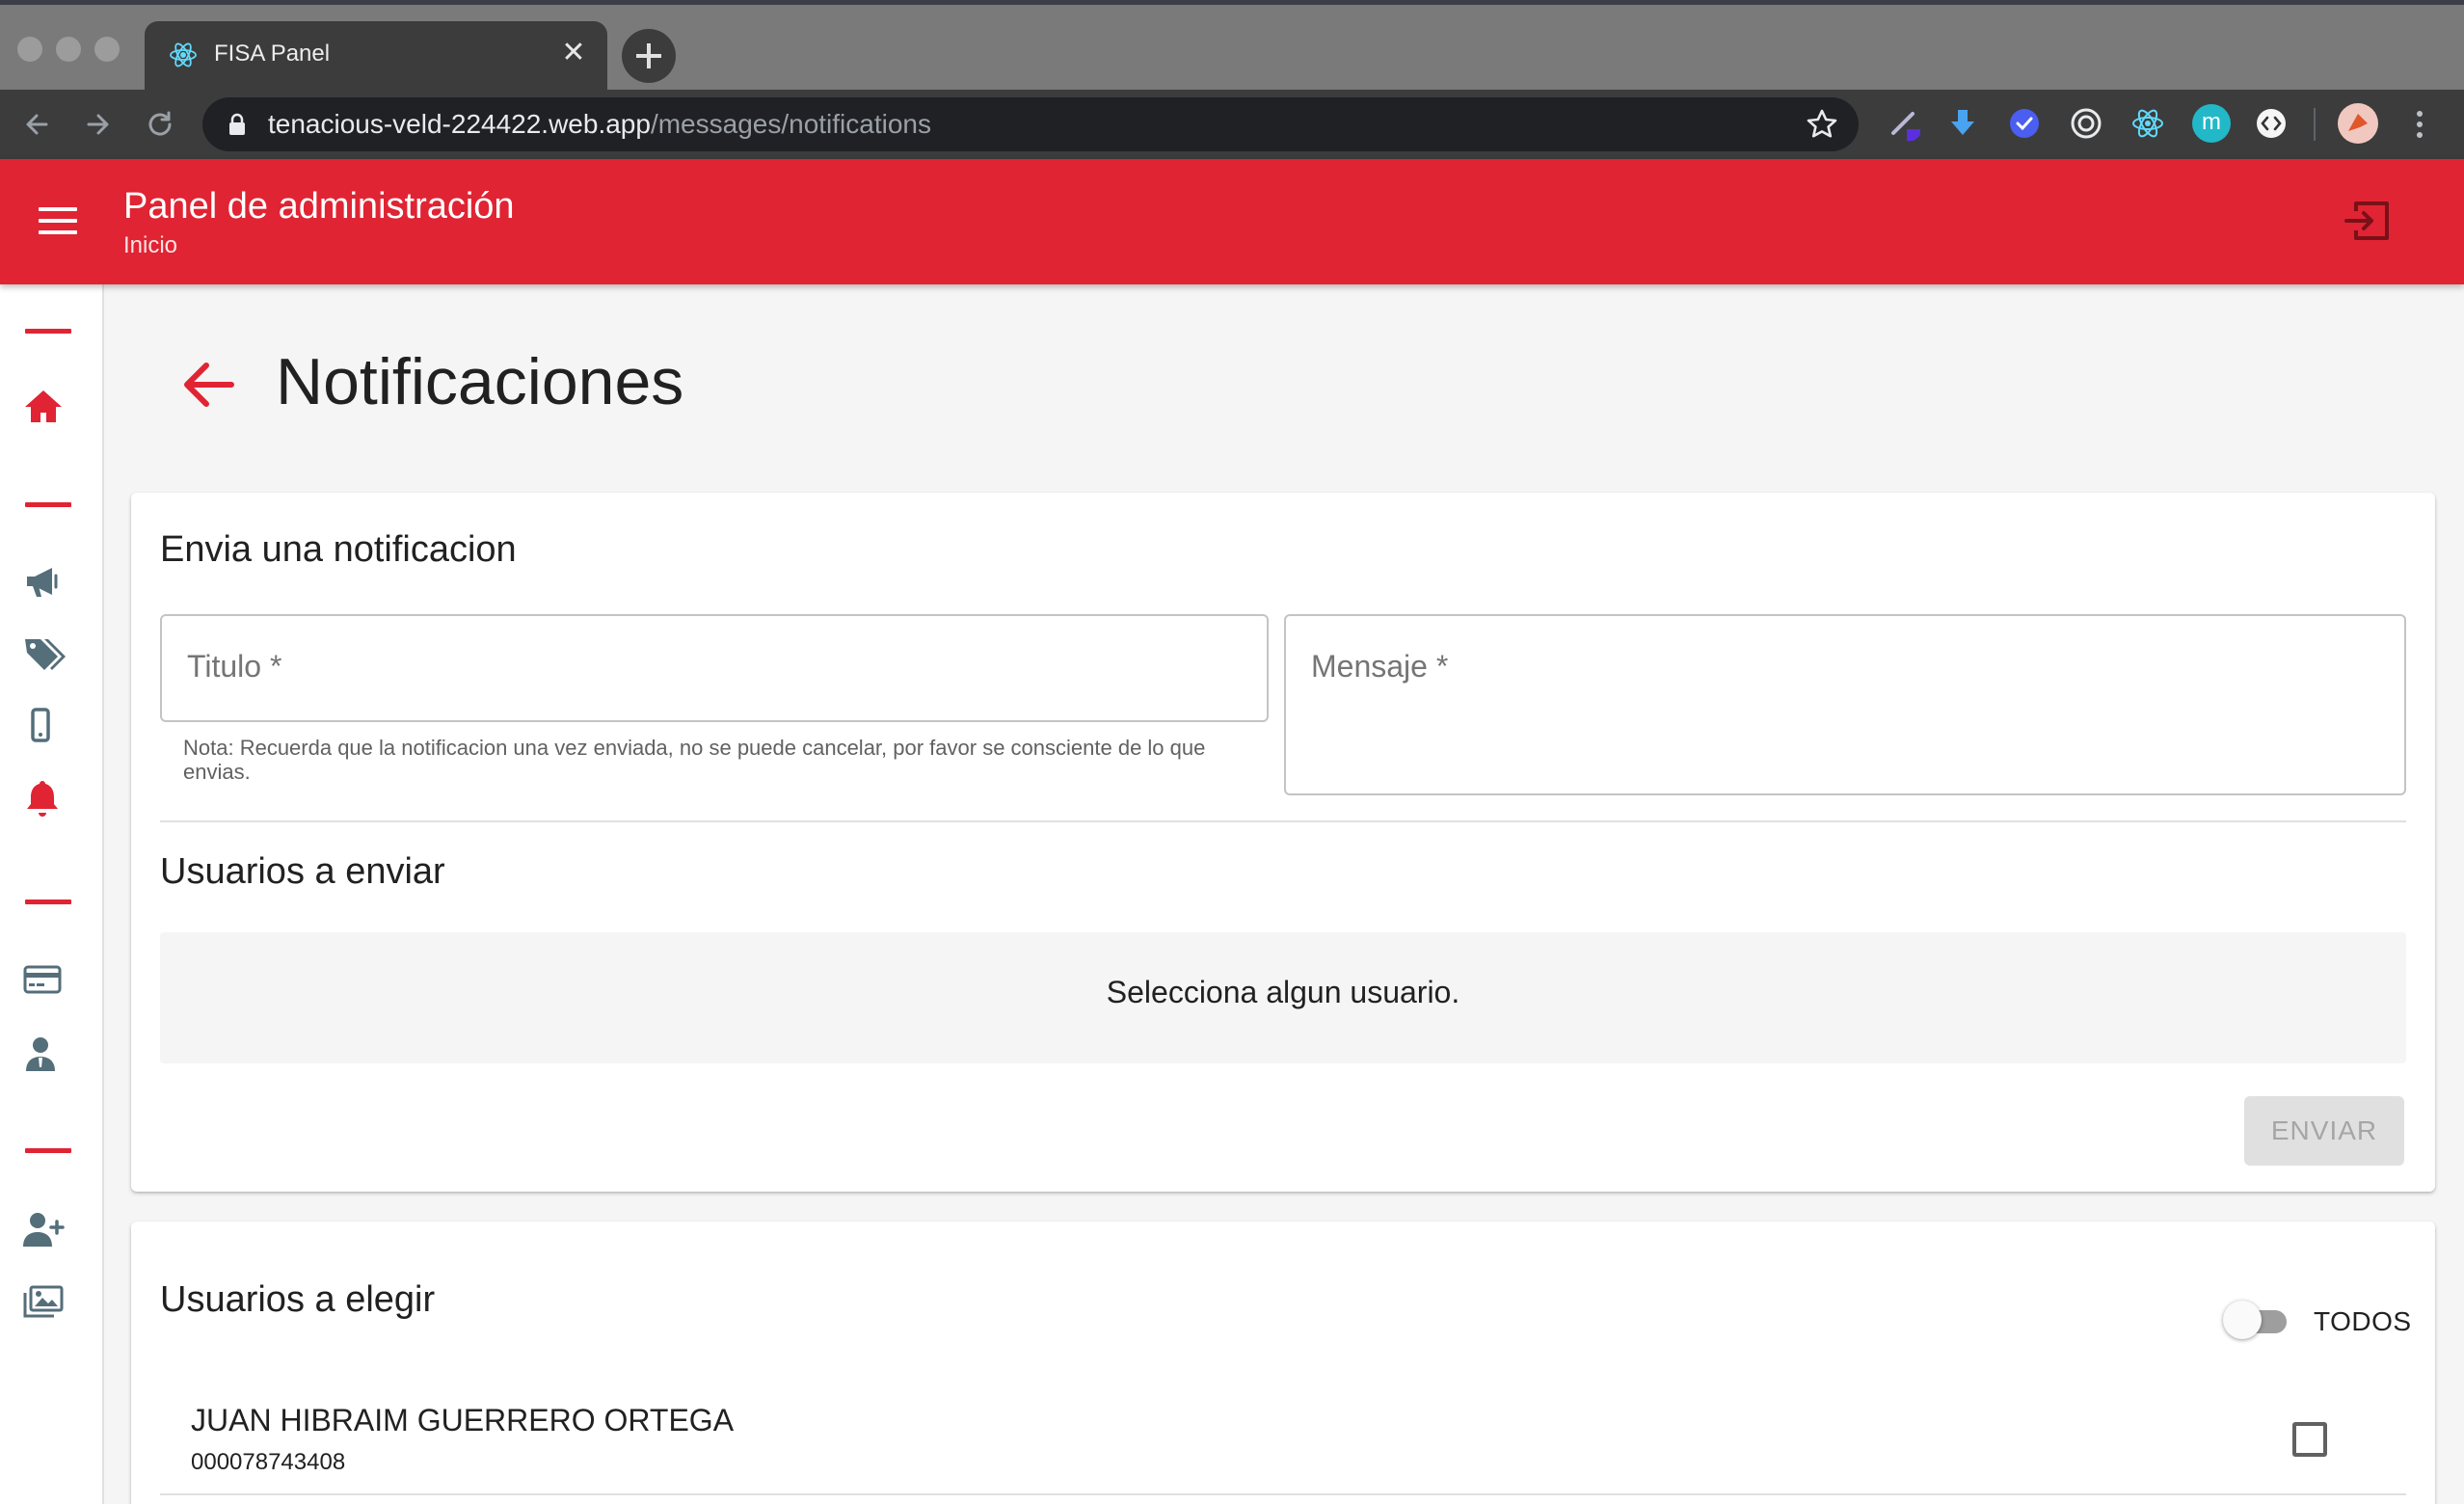 The image size is (2464, 1504). Describe the element at coordinates (303, 871) in the screenshot. I see `recipients-heading: Usuarios a enviar` at that location.